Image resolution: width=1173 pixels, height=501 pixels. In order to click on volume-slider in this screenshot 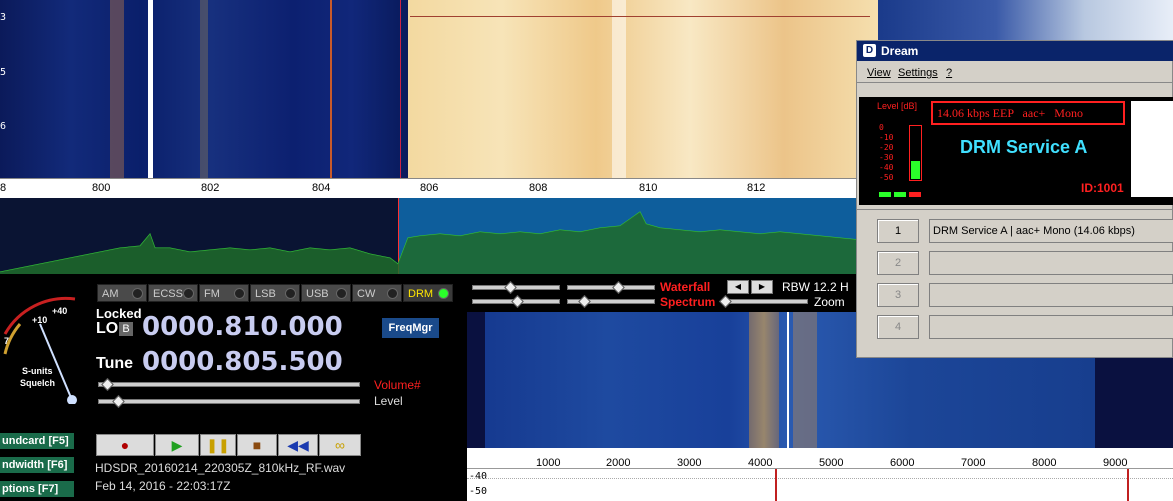, I will do `click(229, 384)`.